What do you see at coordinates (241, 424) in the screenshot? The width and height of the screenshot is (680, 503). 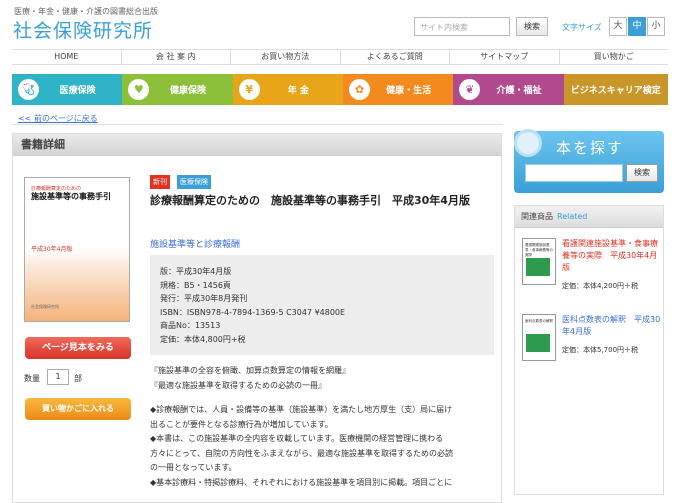 I see `description-line: 出ることが要件となる診療行為が増加しています。` at bounding box center [241, 424].